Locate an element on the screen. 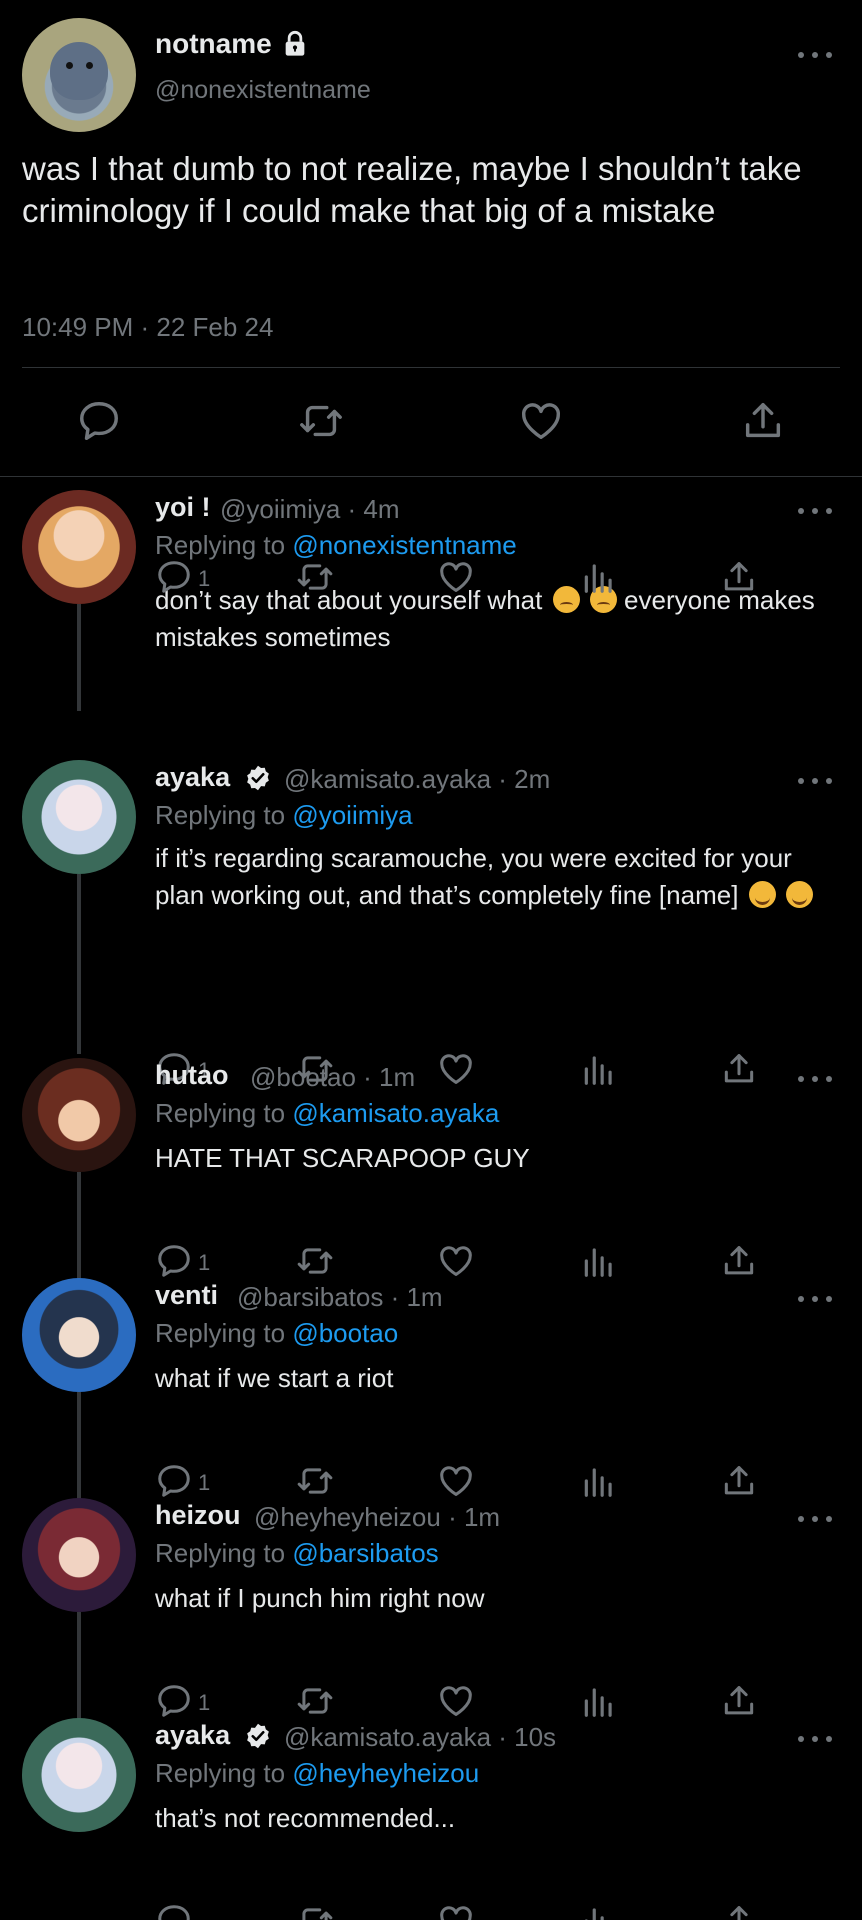  worried-face-emoji is located at coordinates (566, 599).